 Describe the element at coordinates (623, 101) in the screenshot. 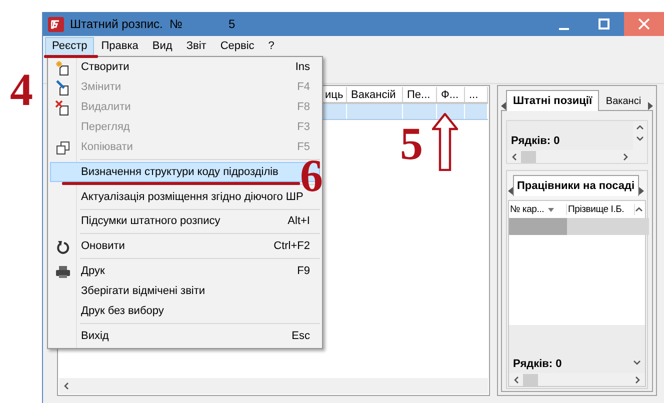

I see `tab: Вакансі` at that location.